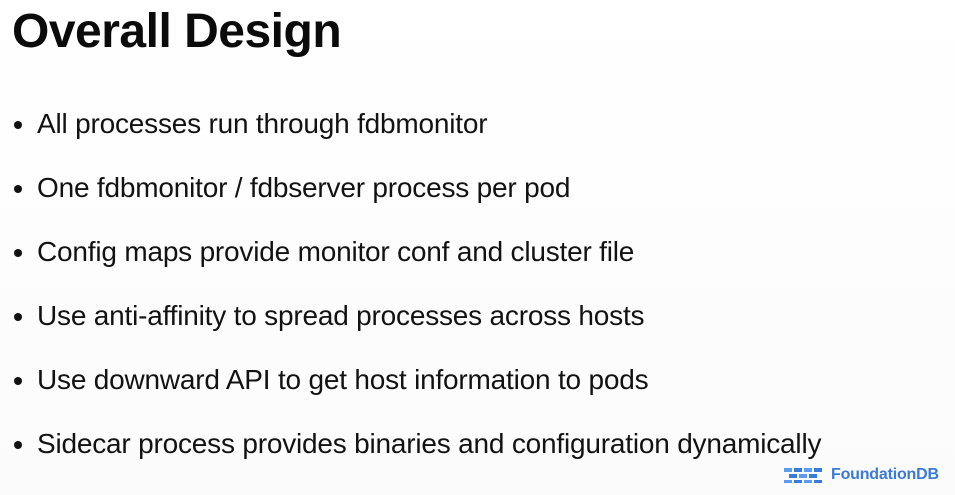  Describe the element at coordinates (177, 31) in the screenshot. I see `slide-title: Overall Design` at that location.